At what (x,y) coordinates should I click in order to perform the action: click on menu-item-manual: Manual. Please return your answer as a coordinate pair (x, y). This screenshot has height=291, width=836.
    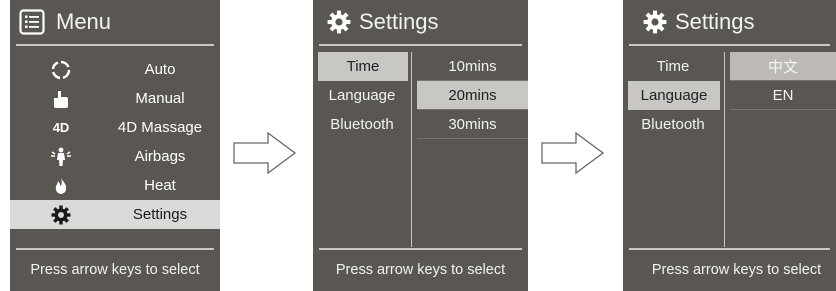
    Looking at the image, I should click on (115, 98).